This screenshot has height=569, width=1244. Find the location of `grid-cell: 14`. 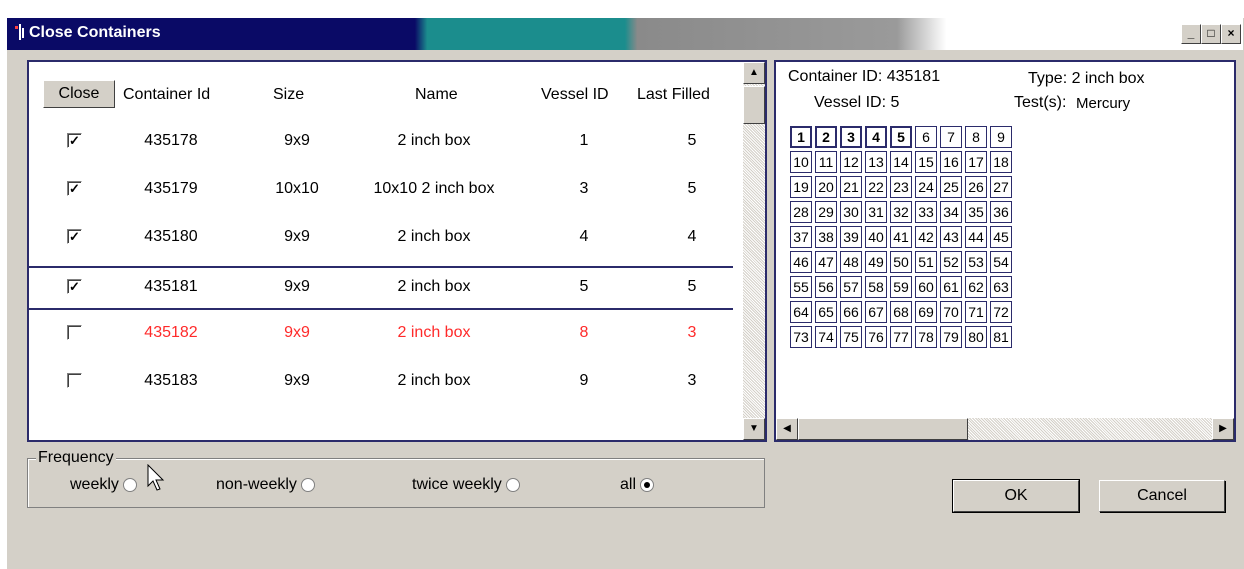

grid-cell: 14 is located at coordinates (901, 162).